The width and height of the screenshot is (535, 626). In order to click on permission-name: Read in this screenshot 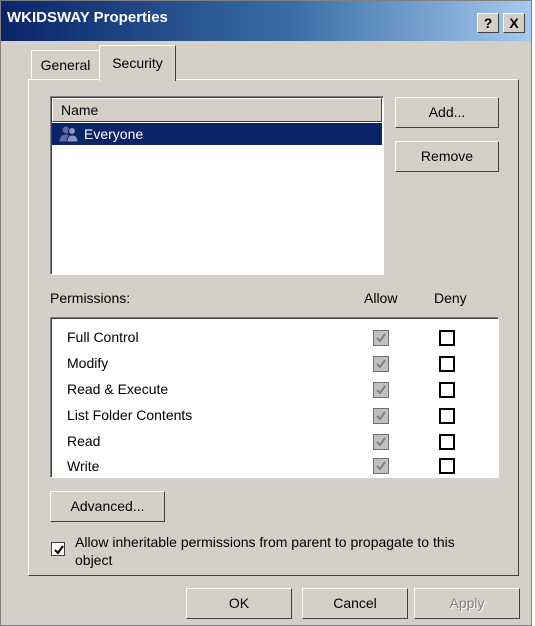, I will do `click(84, 441)`.